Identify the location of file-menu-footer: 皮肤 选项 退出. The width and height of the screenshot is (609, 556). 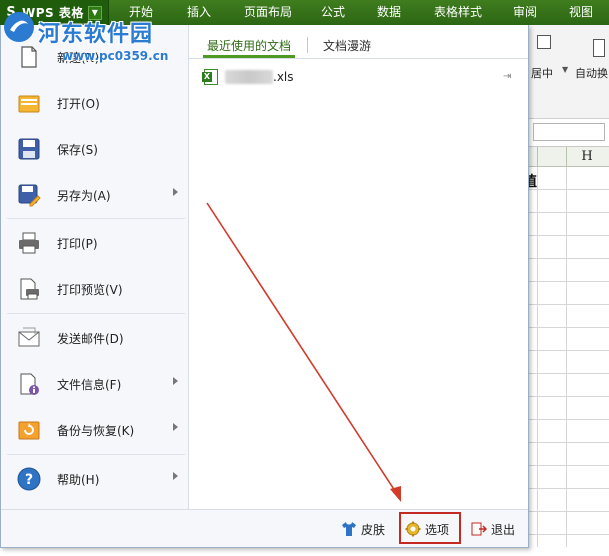
(264, 528).